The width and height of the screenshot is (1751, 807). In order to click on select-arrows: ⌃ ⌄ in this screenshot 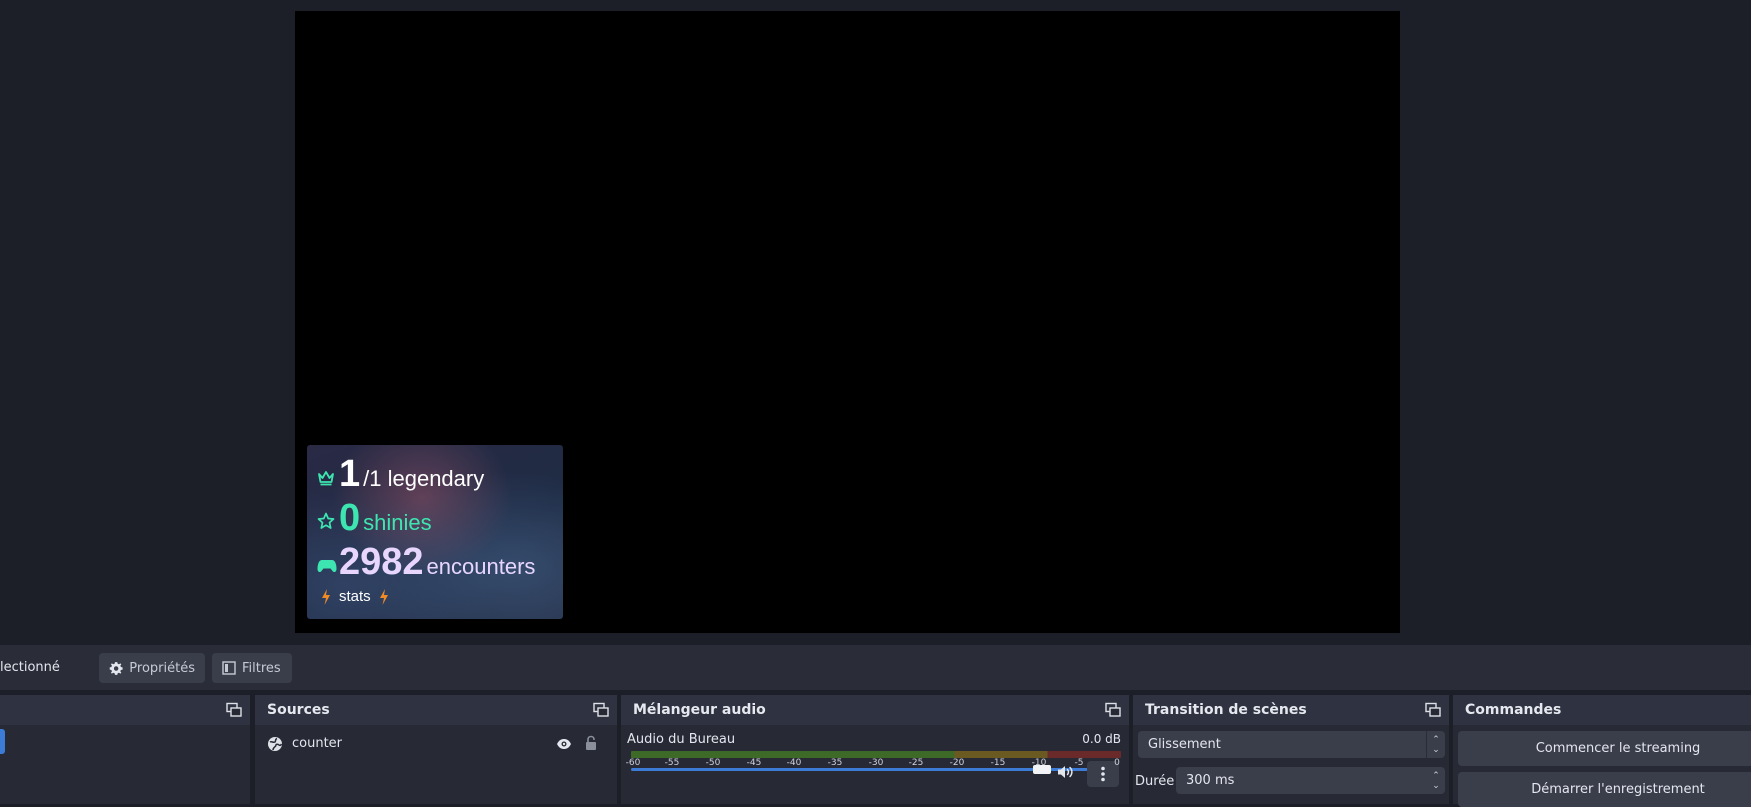, I will do `click(1435, 744)`.